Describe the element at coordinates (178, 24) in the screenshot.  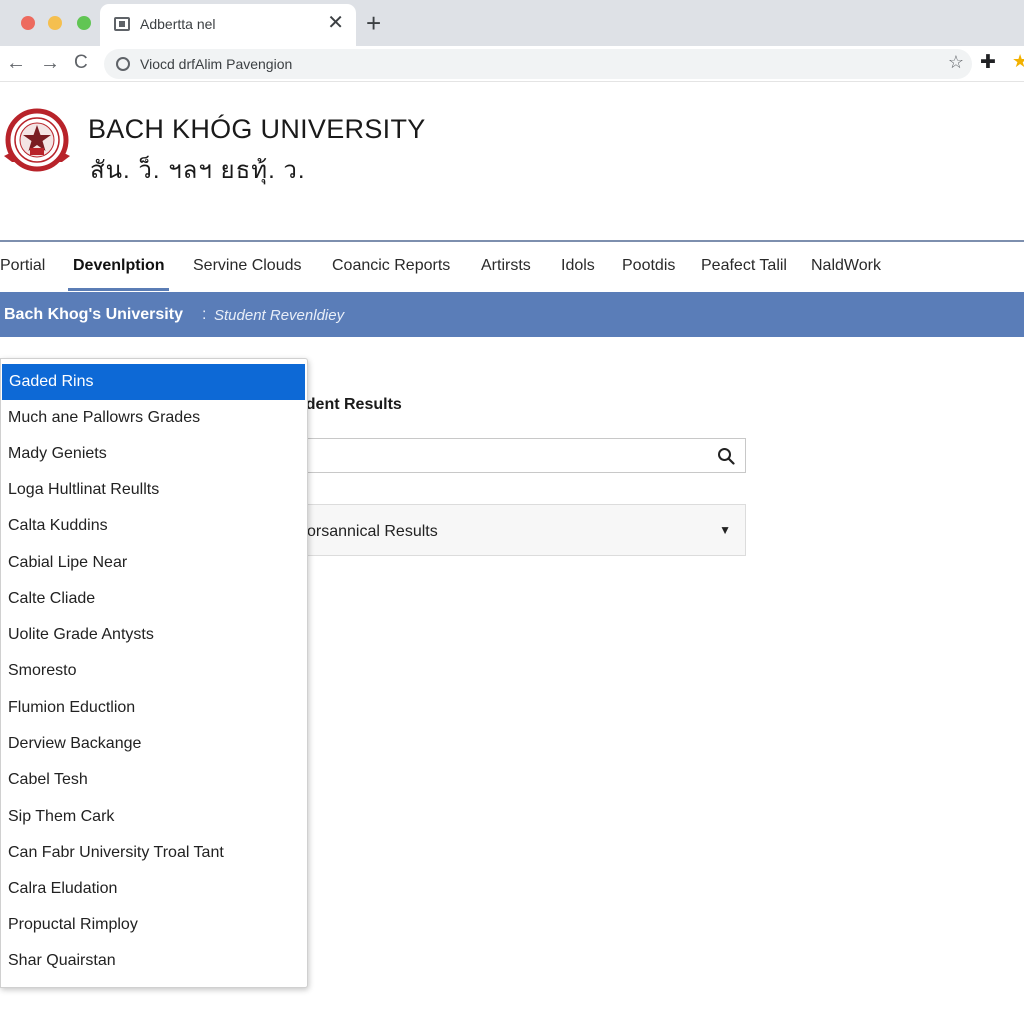
I see `tab-title: Adbertta nel` at that location.